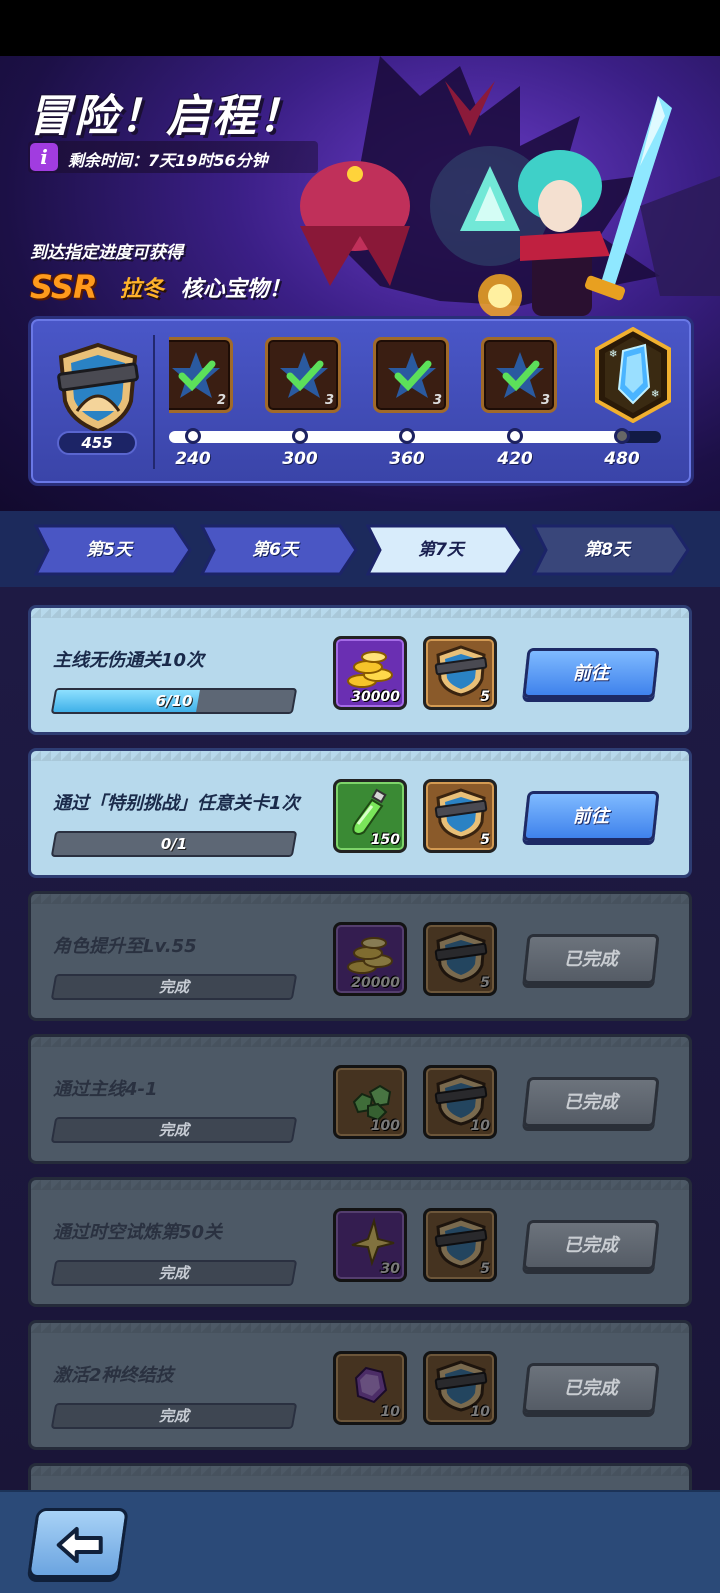  Describe the element at coordinates (375, 697) in the screenshot. I see `reward-amount: 30000` at that location.